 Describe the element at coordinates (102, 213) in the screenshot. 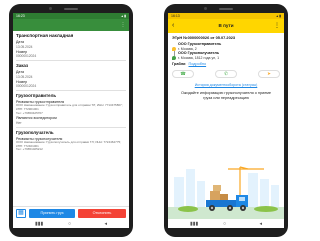

I see `reject-button: Отклонить` at that location.